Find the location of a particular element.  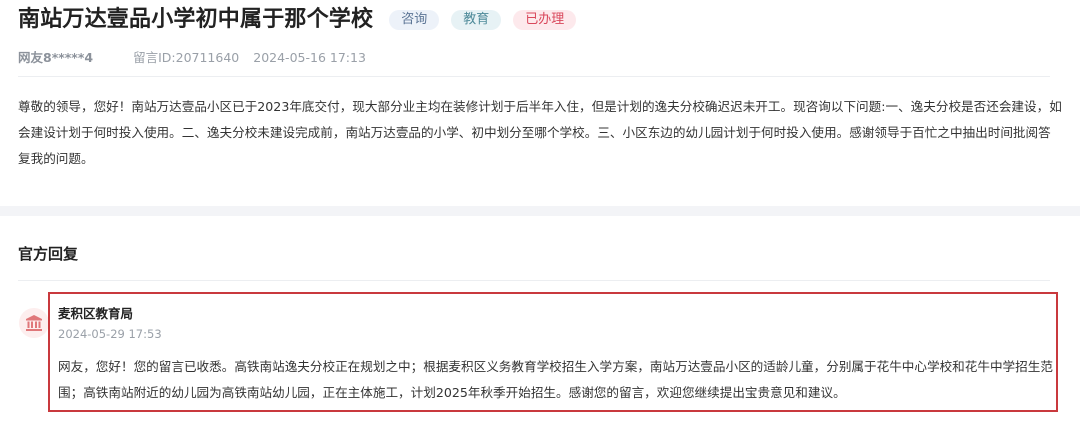

tag-education: 教育 is located at coordinates (476, 20).